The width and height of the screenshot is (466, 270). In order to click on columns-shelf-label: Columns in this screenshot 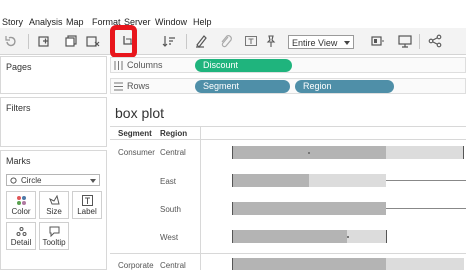, I will do `click(145, 65)`.